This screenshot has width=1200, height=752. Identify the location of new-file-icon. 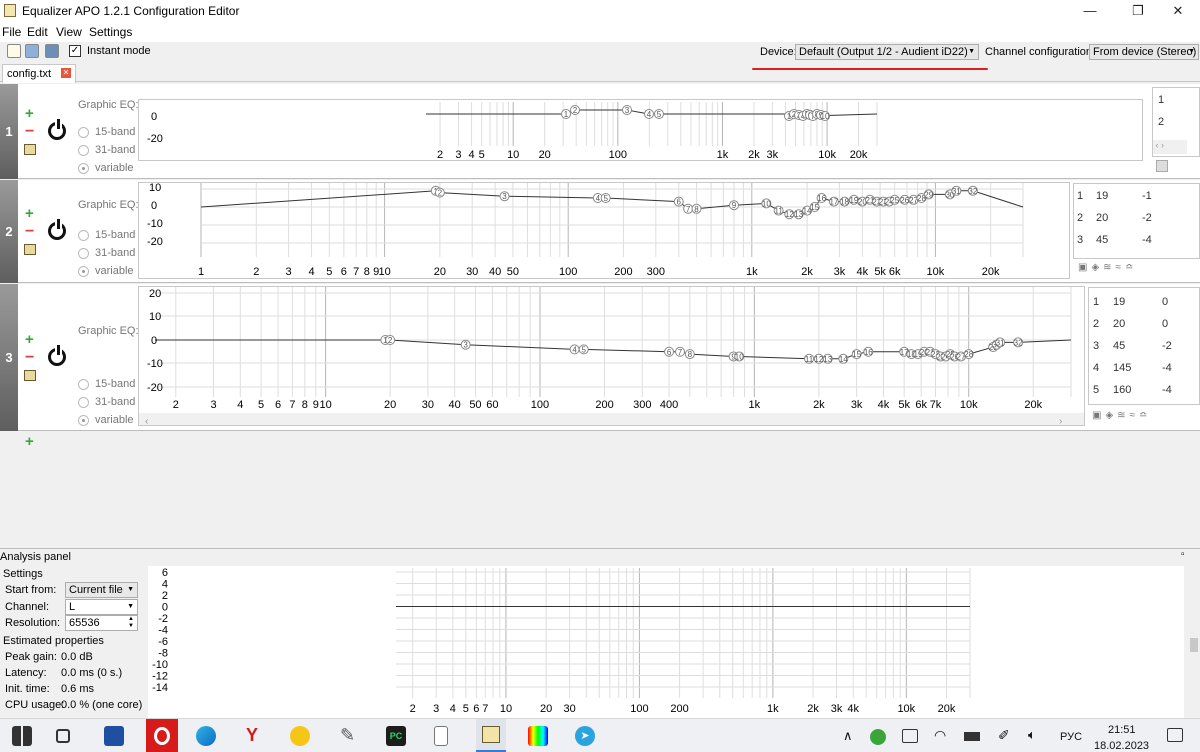
(14, 51).